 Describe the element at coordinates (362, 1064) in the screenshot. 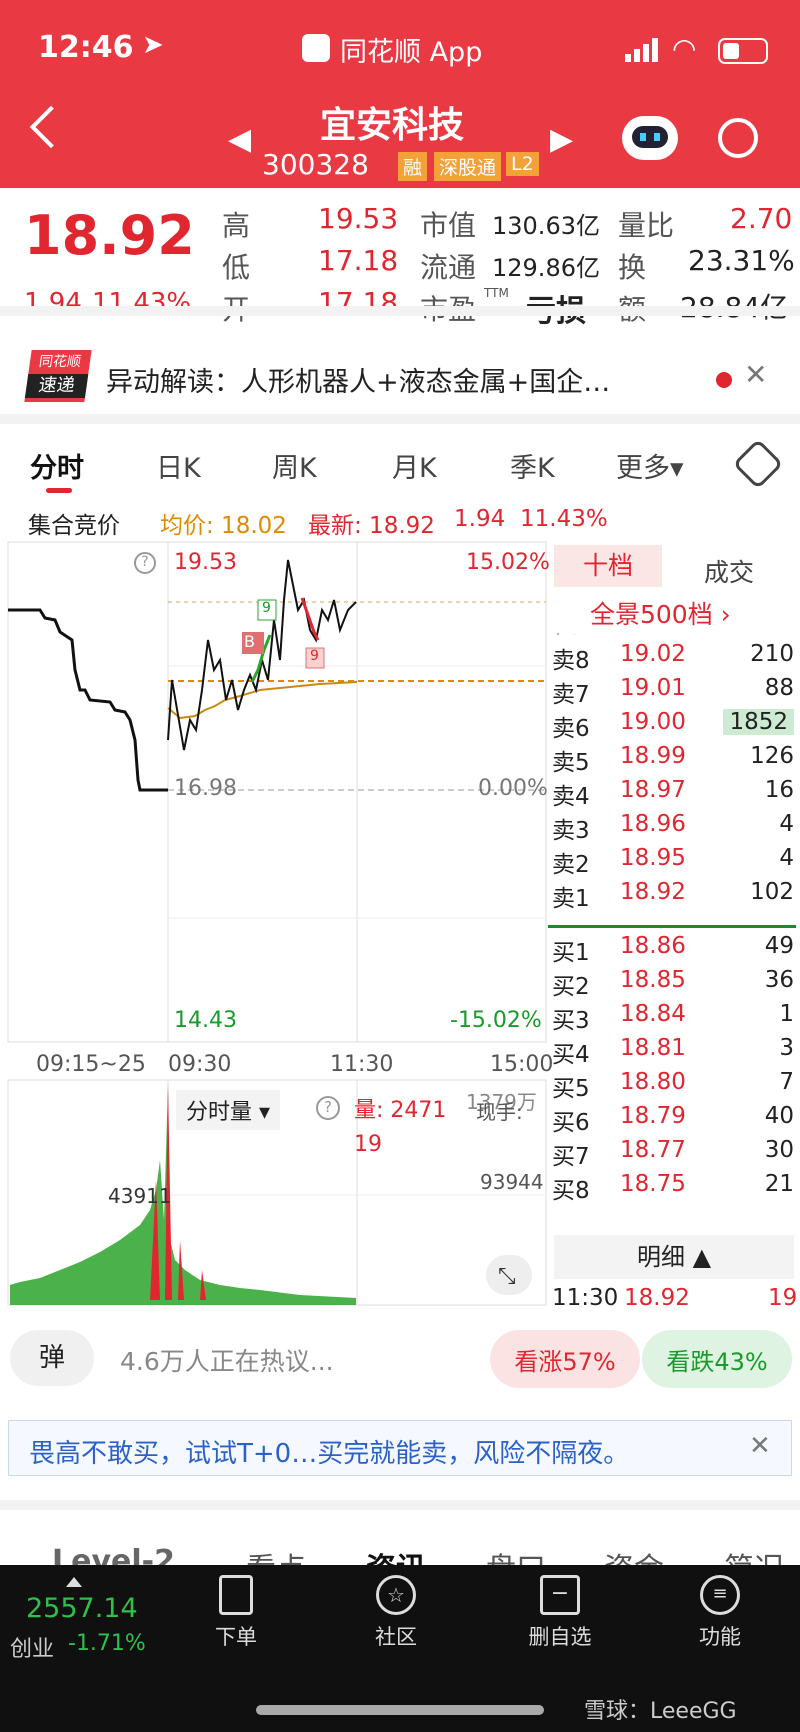

I see `time-noon: 11:30` at that location.